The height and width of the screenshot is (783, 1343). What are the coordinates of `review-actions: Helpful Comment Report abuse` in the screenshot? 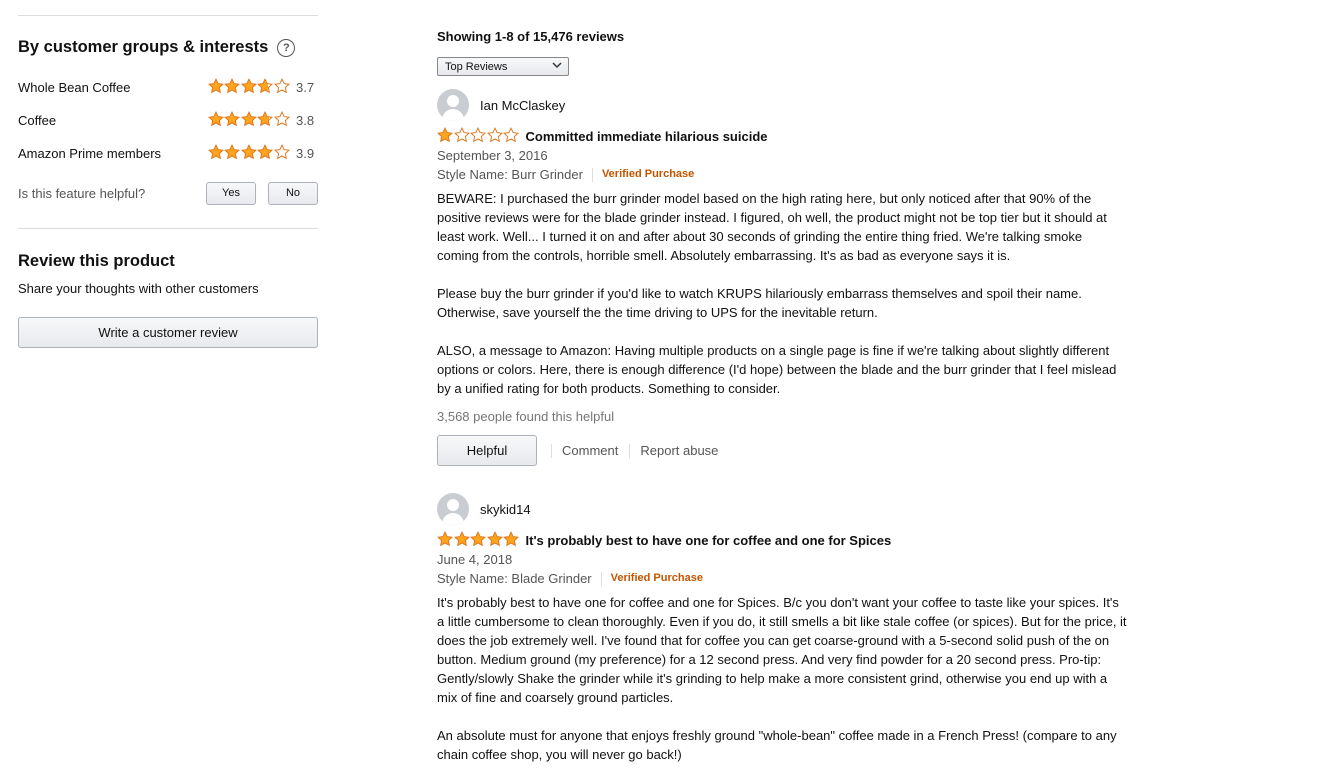 It's located at (782, 450).